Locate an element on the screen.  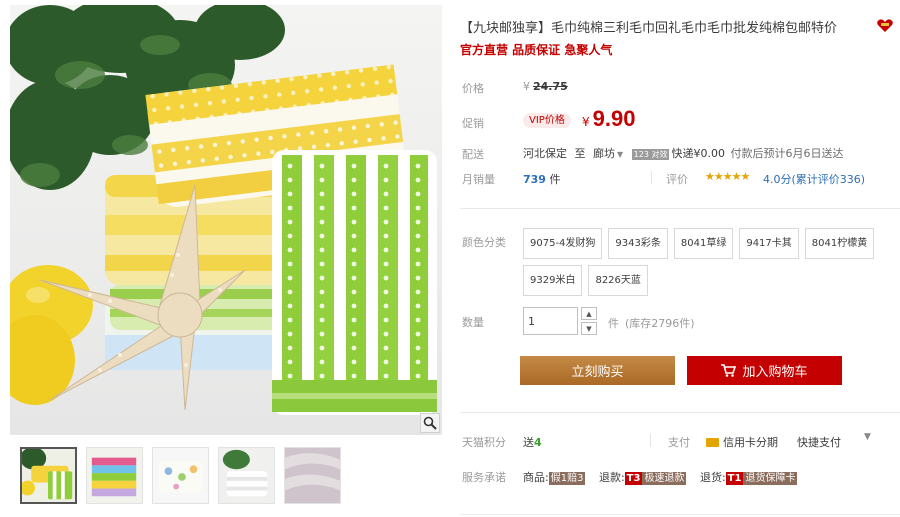
add-to-cart-button: 加入购物车 is located at coordinates (764, 370).